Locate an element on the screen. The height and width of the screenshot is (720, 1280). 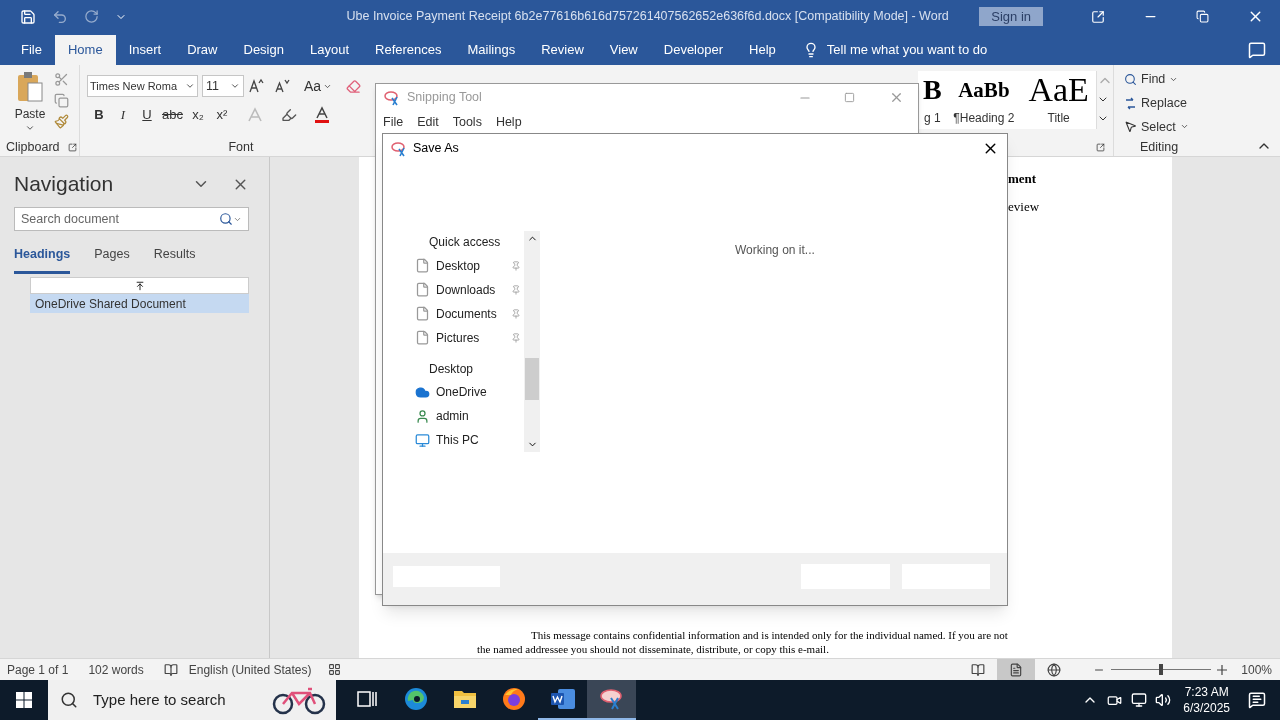
zoom-thumb is located at coordinates (1161, 669).